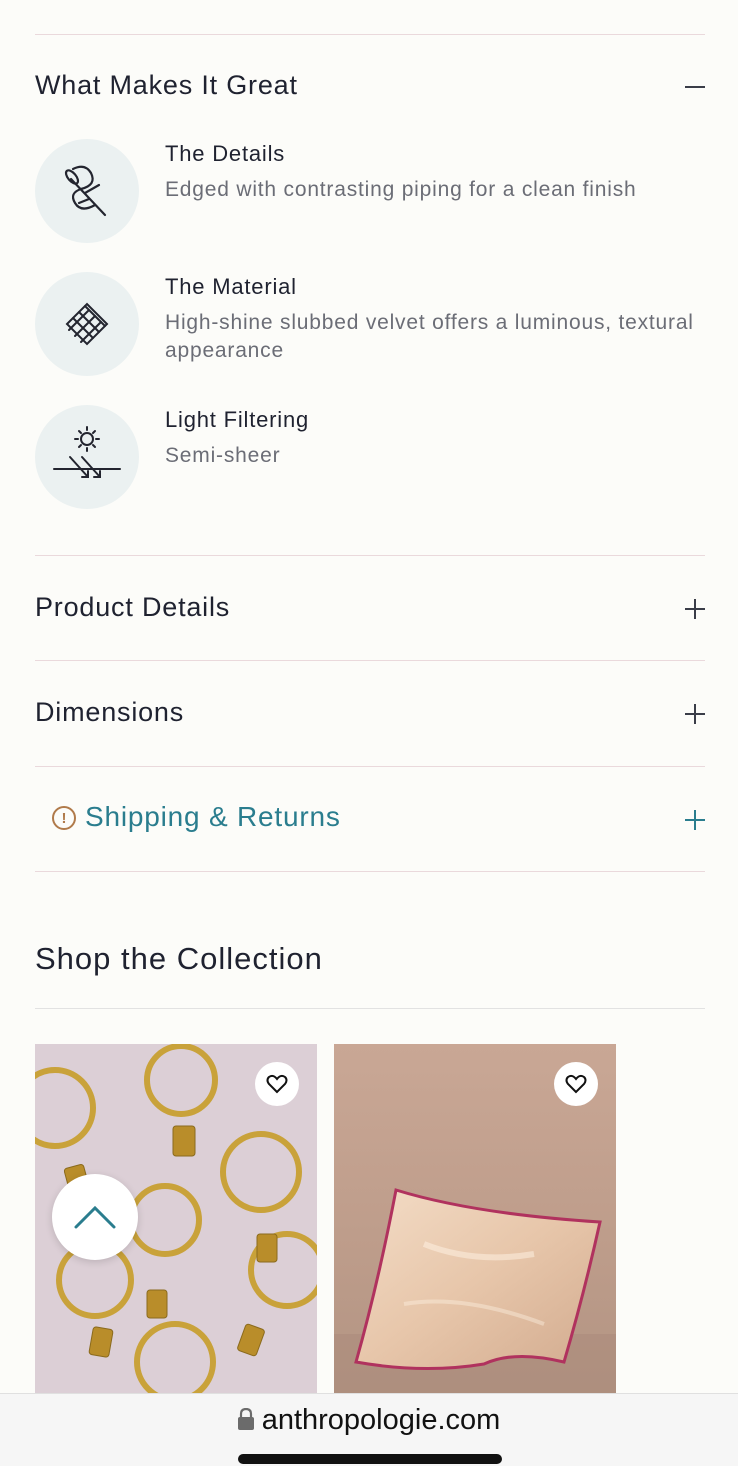 Image resolution: width=738 pixels, height=1466 pixels. What do you see at coordinates (381, 1420) in the screenshot?
I see `url-text: anthropologie.com` at bounding box center [381, 1420].